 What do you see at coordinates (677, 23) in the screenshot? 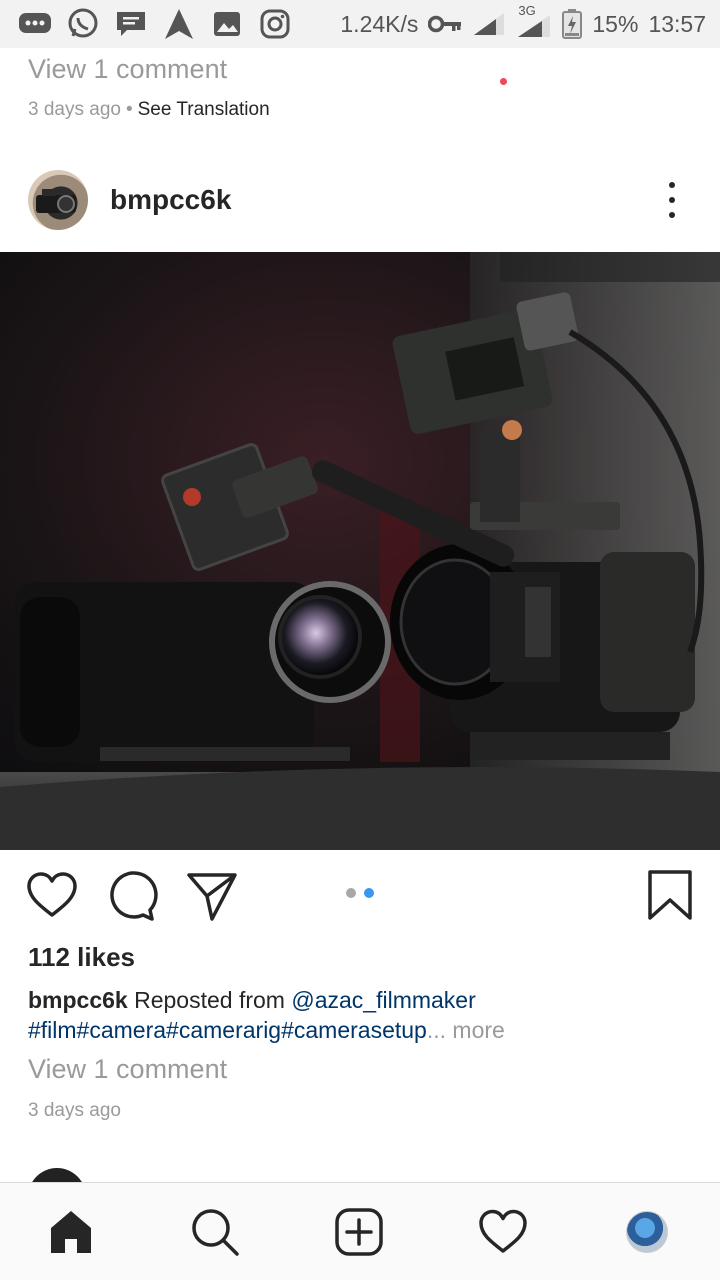
I see `clock: 13:57` at bounding box center [677, 23].